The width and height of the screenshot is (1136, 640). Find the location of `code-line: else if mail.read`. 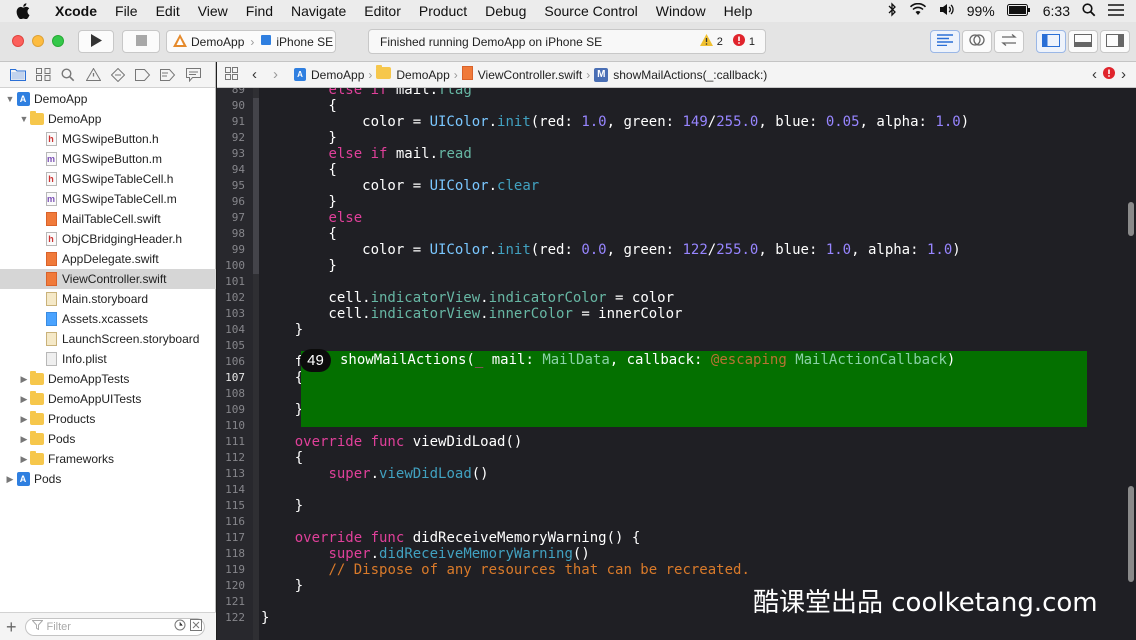

code-line: else if mail.read is located at coordinates (366, 154).